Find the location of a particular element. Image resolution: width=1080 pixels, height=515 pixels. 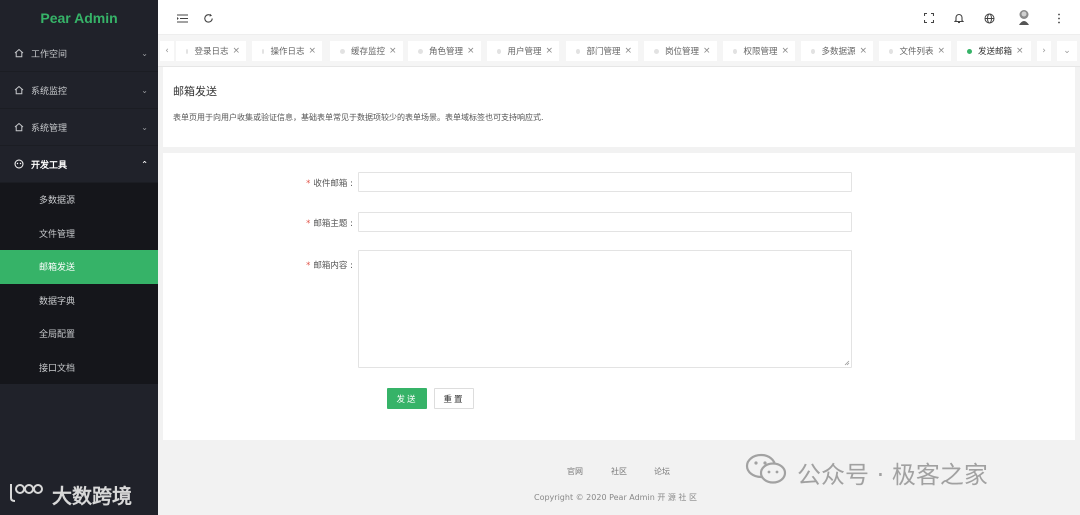

tab-permission-manage: 权限管理 × is located at coordinates (759, 51).